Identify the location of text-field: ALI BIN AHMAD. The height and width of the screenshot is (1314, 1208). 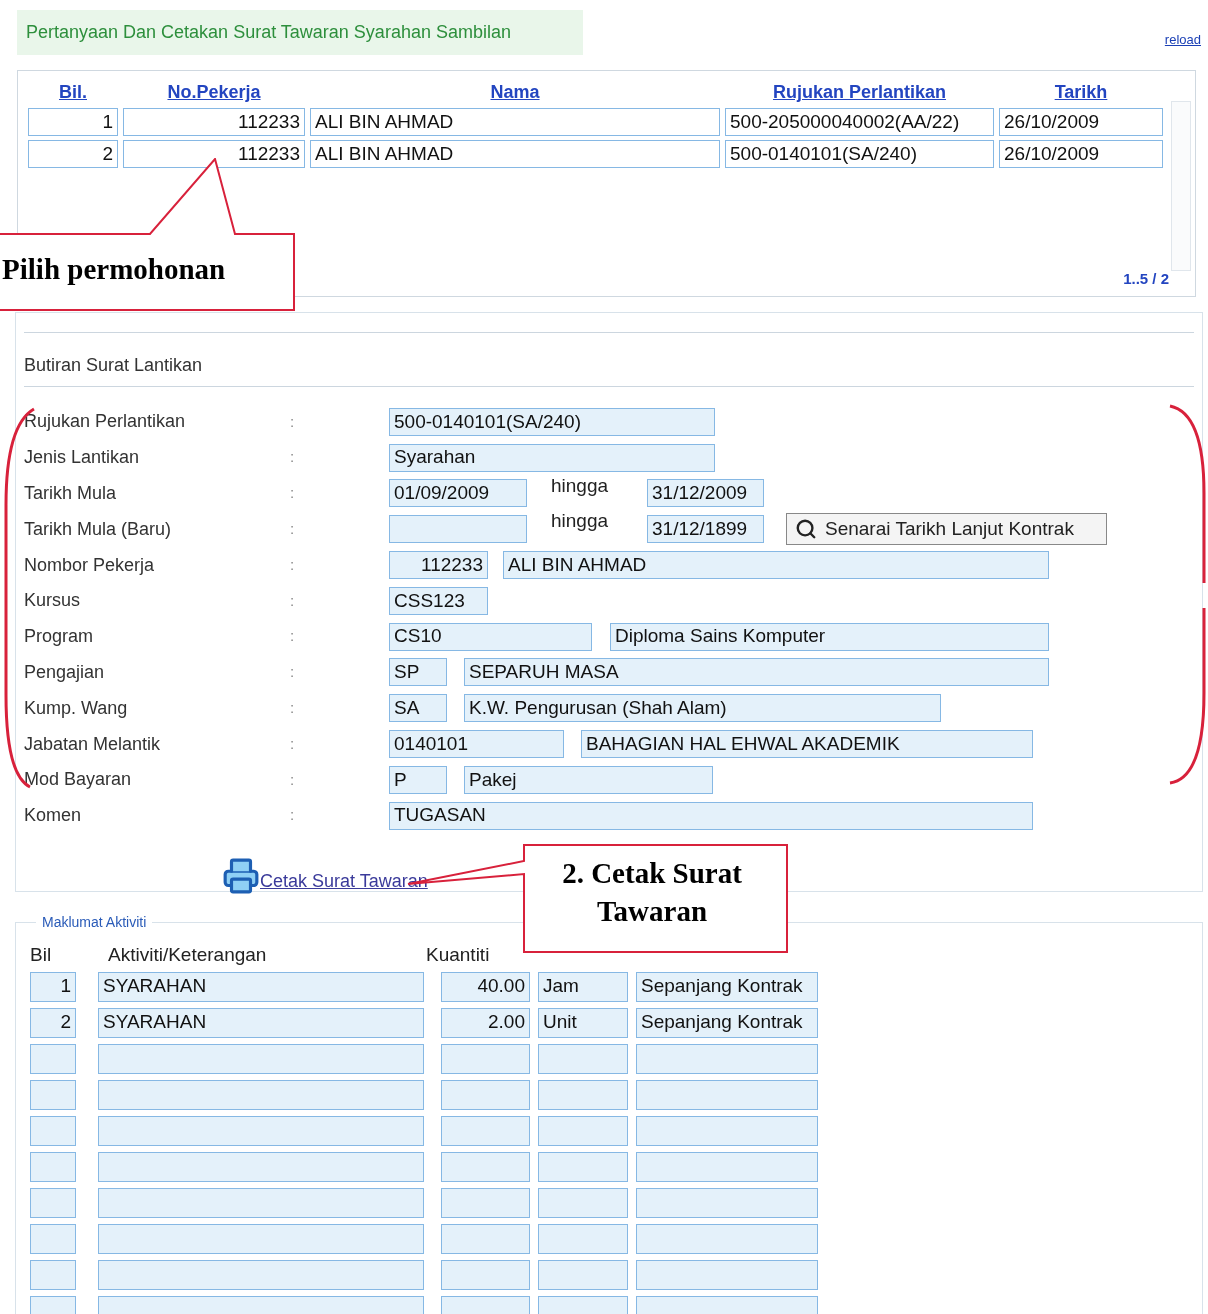
(776, 565).